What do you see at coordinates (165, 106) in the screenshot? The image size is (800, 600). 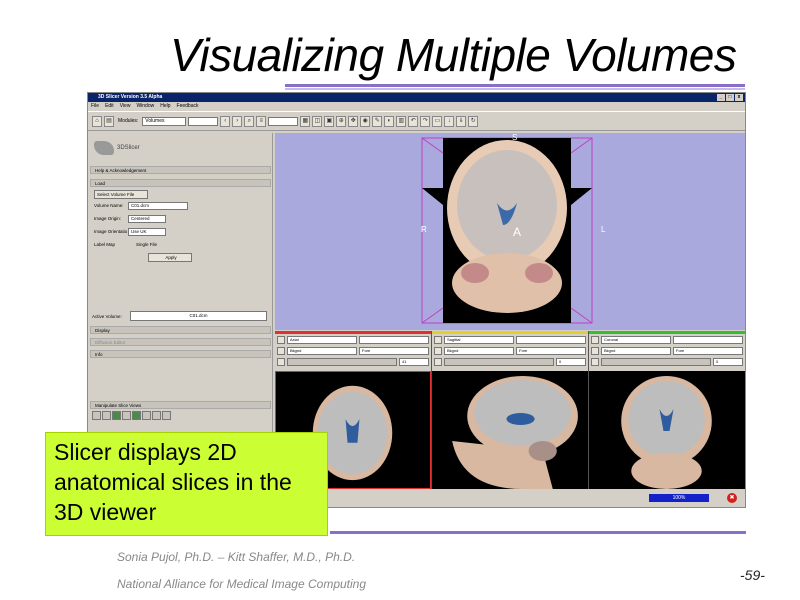 I see `menu-help: Help` at bounding box center [165, 106].